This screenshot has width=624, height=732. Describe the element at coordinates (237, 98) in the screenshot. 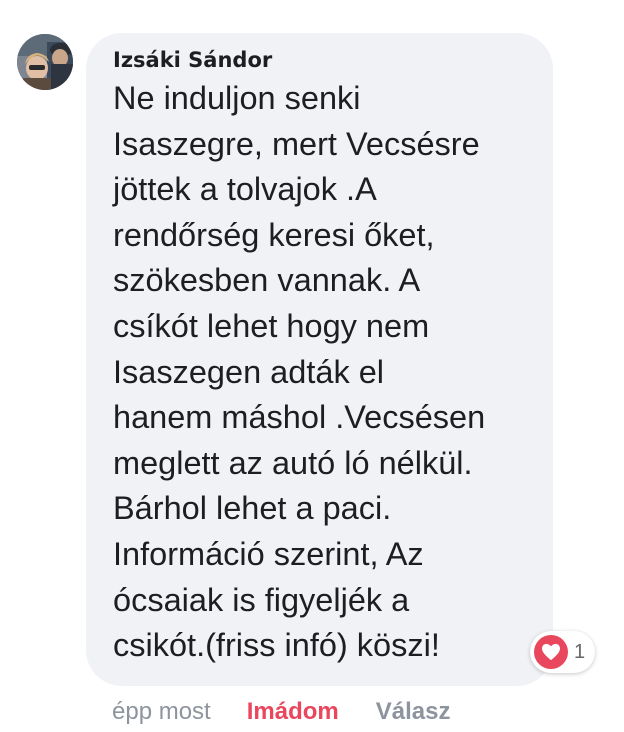

I see `comment-line: Ne induljon senki` at that location.